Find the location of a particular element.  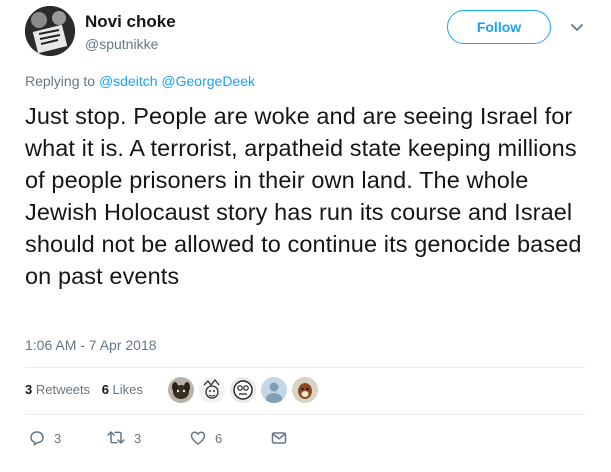

retweets-stat: 3 Retweets is located at coordinates (59, 389).